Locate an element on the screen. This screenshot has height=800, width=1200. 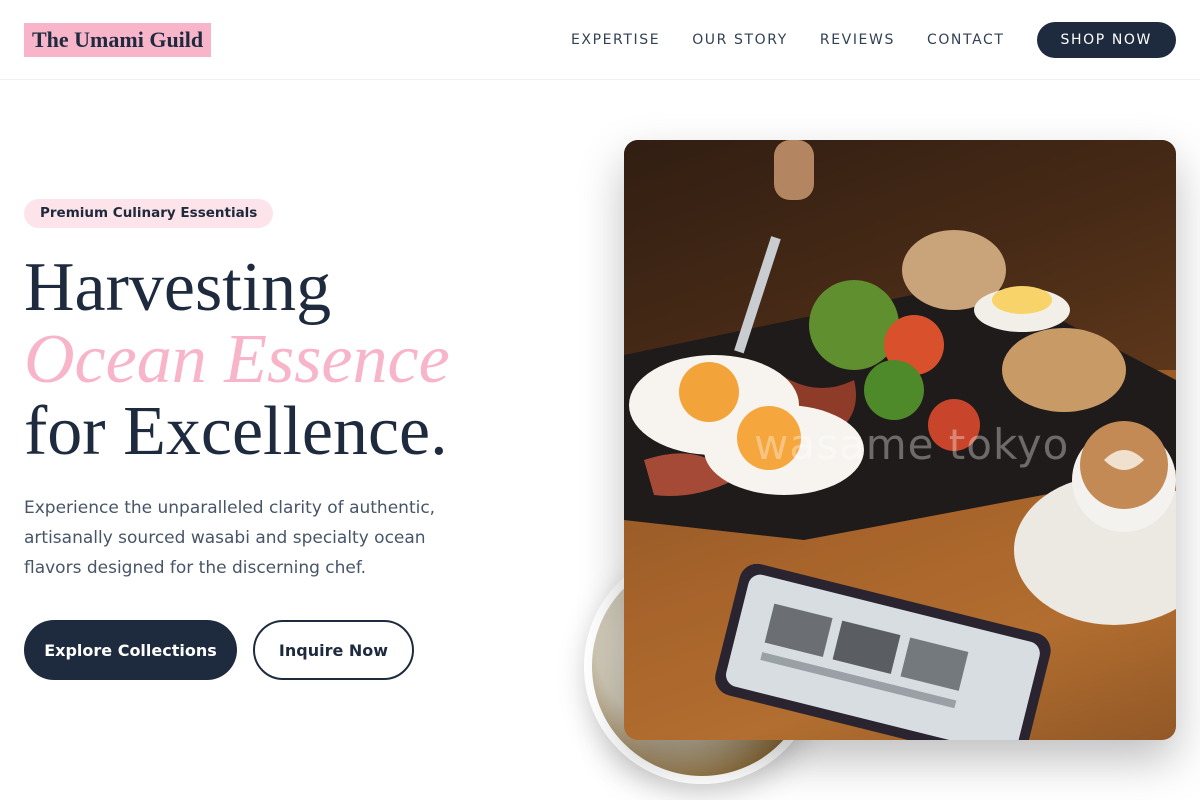
nav-link-contact: CONTACT is located at coordinates (966, 40).